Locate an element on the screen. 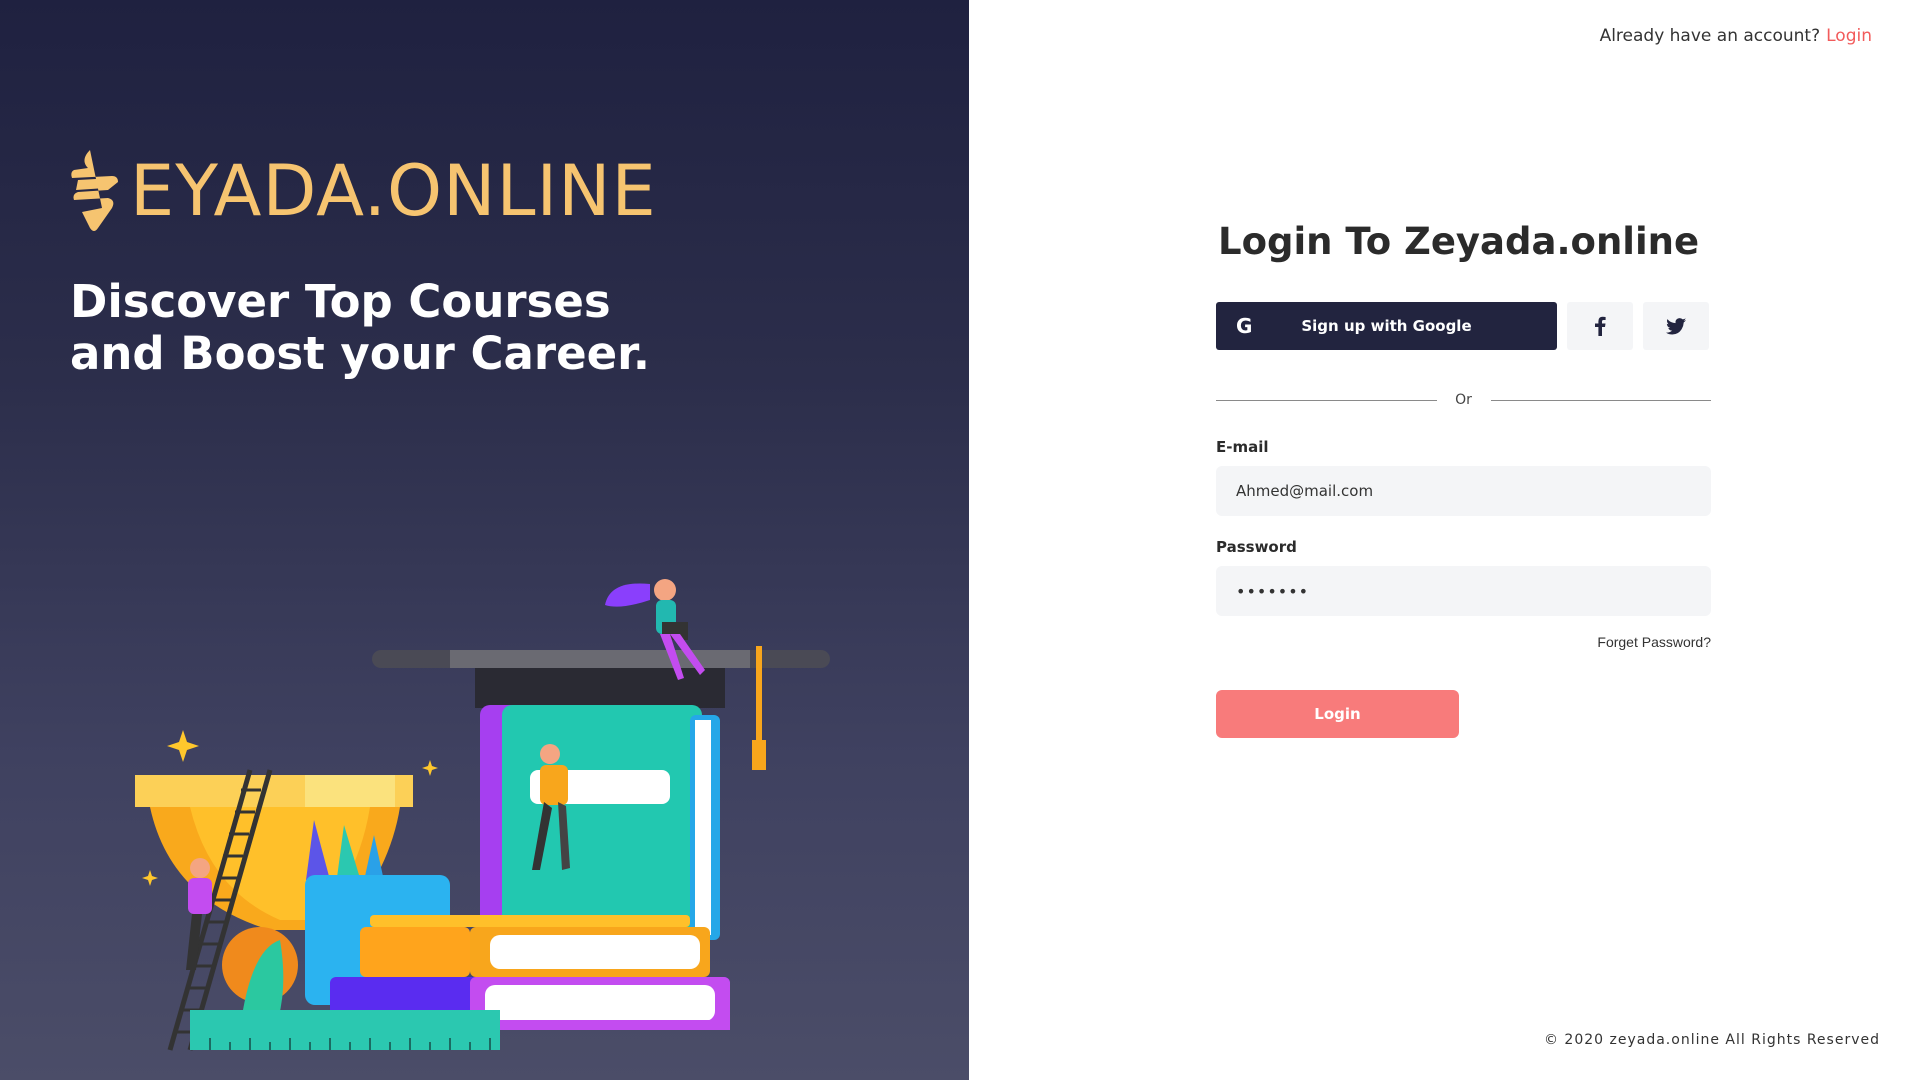  or-divider: Or is located at coordinates (1463, 400).